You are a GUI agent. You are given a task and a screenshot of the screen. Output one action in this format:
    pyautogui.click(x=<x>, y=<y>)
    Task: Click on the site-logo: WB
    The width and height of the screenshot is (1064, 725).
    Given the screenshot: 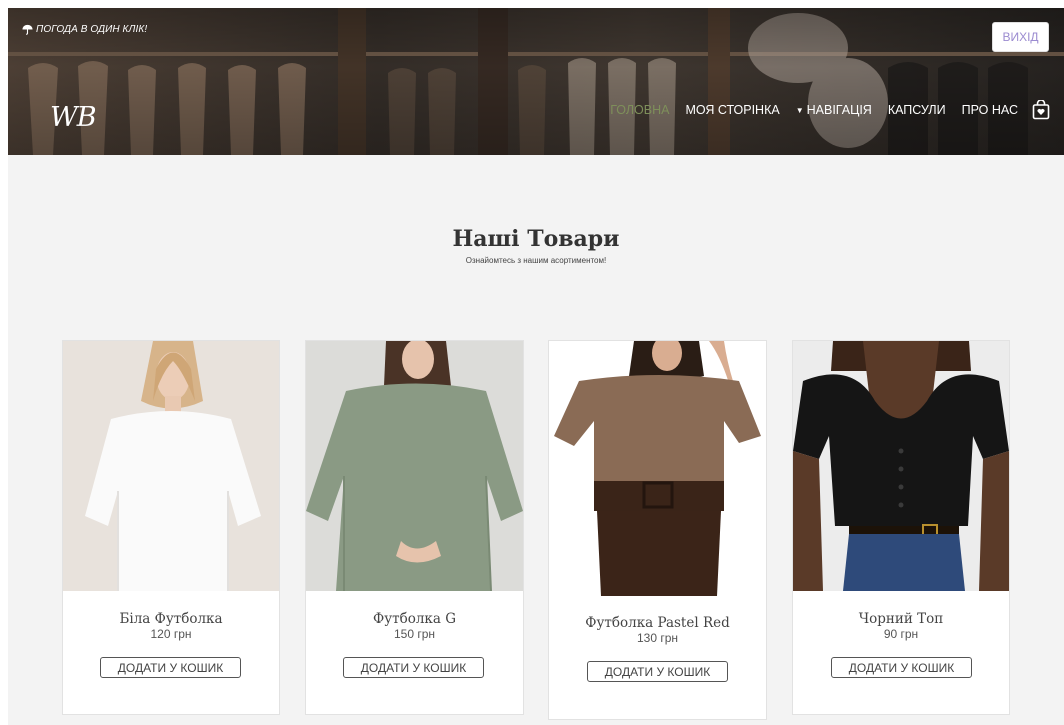 What is the action you would take?
    pyautogui.click(x=73, y=117)
    